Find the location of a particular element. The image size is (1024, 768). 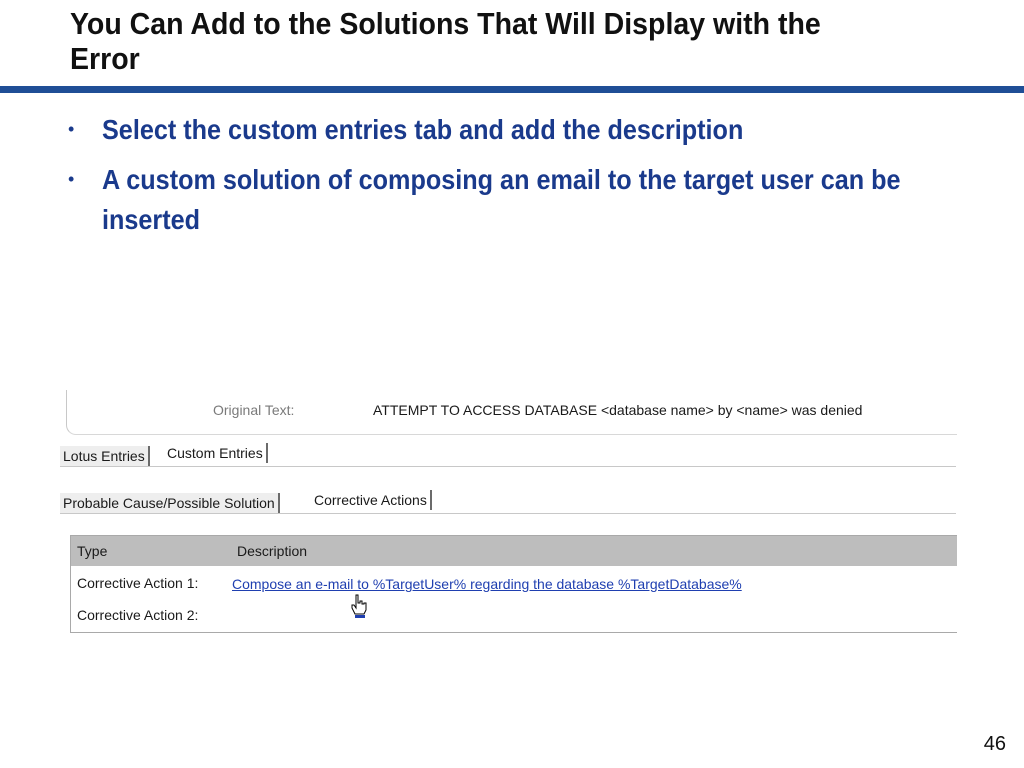

page-number: 46 is located at coordinates (994, 744).